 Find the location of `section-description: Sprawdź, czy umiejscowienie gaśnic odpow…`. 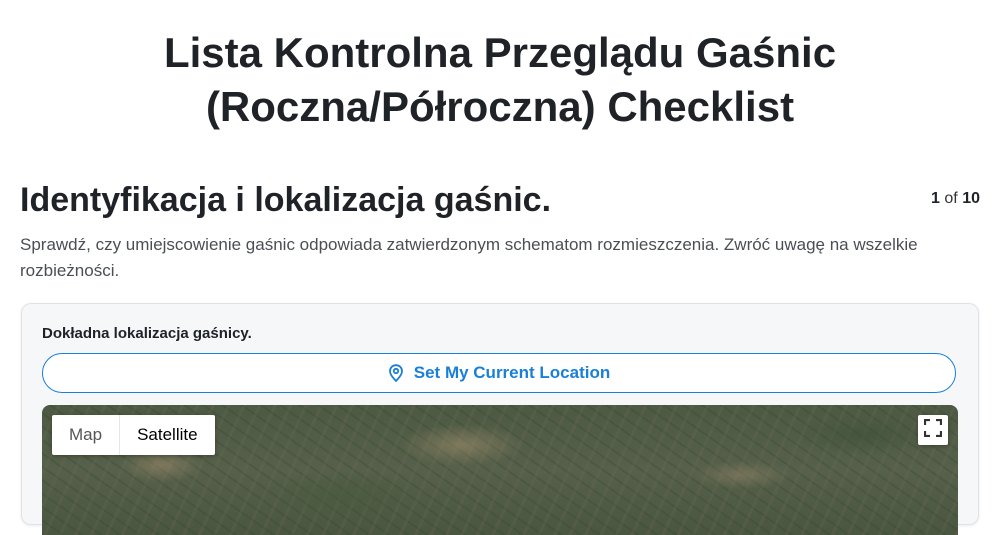

section-description: Sprawdź, czy umiejscowienie gaśnic odpow… is located at coordinates (469, 257).